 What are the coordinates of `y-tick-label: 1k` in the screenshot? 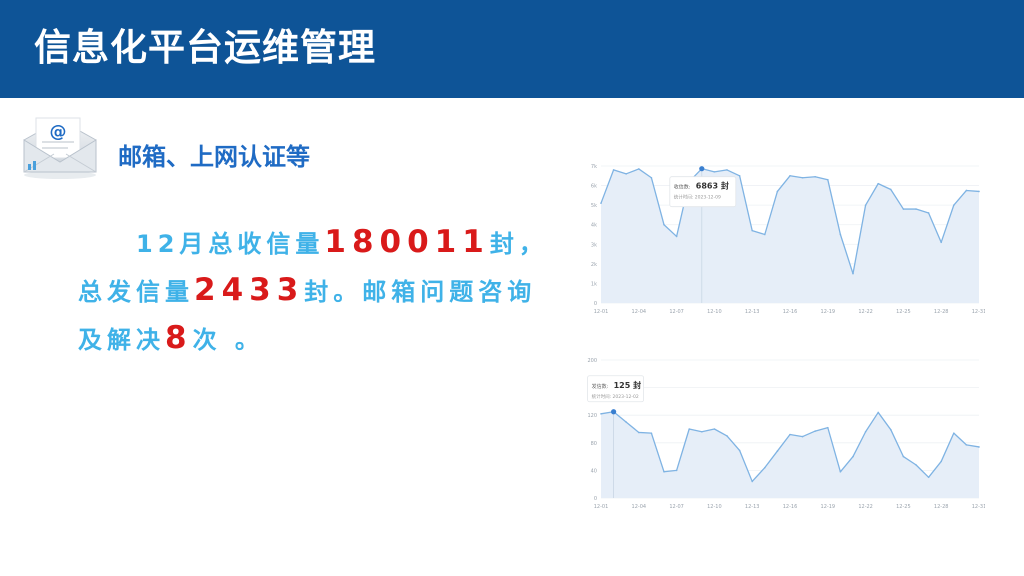 It's located at (594, 284).